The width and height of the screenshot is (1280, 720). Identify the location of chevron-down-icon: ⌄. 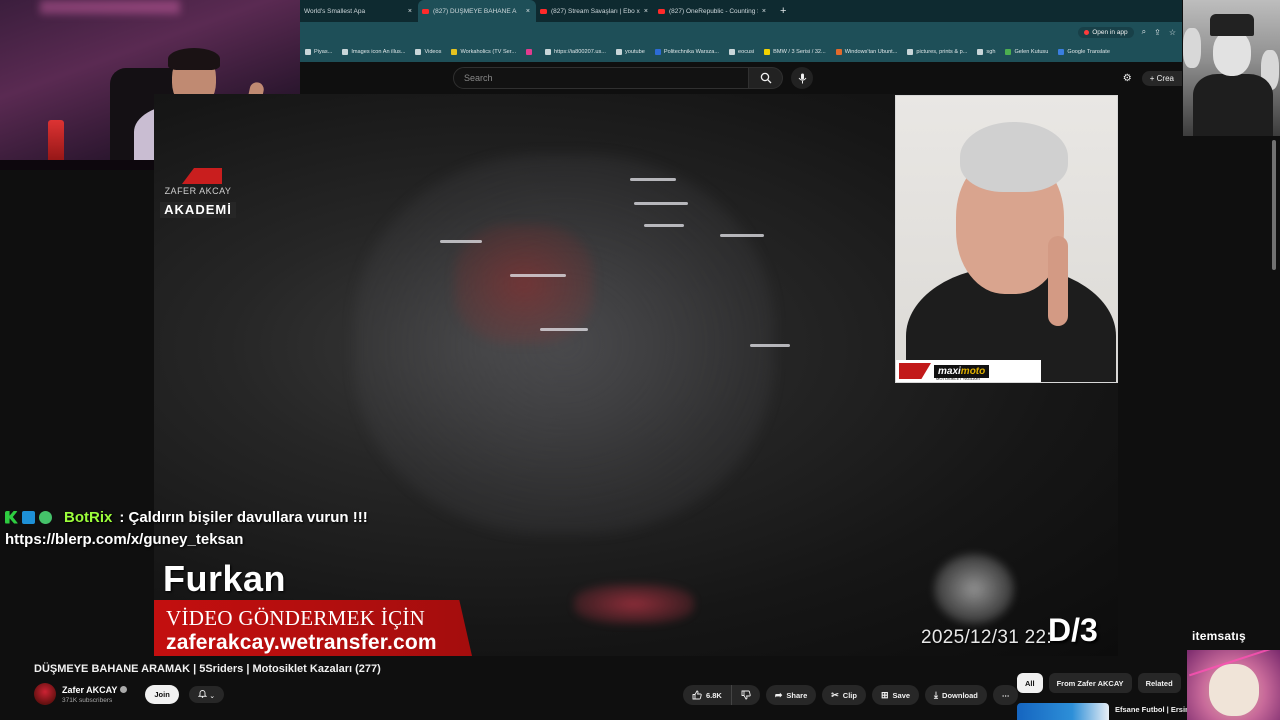
(212, 696).